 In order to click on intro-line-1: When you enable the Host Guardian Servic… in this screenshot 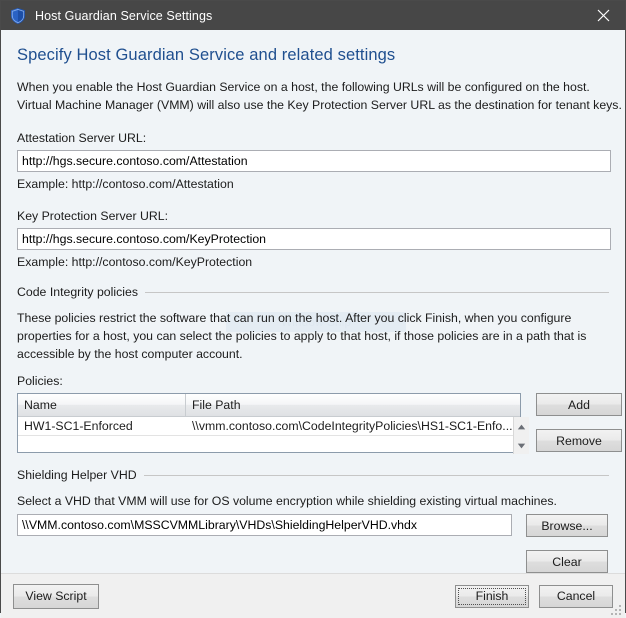, I will do `click(303, 87)`.